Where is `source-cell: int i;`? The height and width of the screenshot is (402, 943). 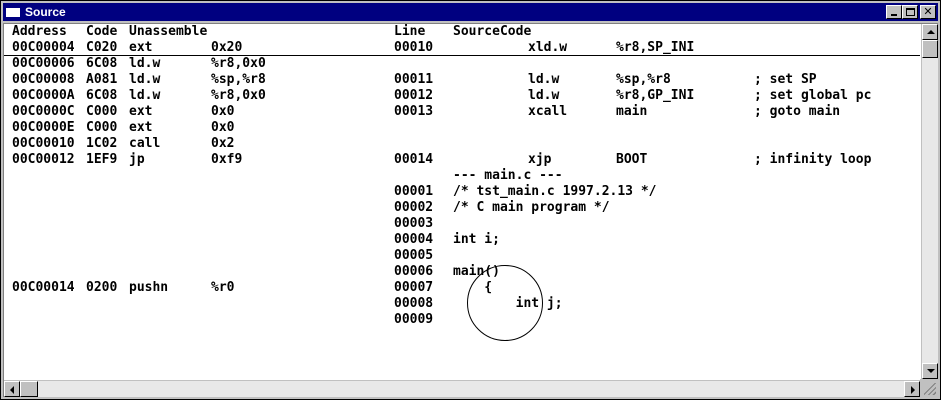
source-cell: int i; is located at coordinates (476, 239).